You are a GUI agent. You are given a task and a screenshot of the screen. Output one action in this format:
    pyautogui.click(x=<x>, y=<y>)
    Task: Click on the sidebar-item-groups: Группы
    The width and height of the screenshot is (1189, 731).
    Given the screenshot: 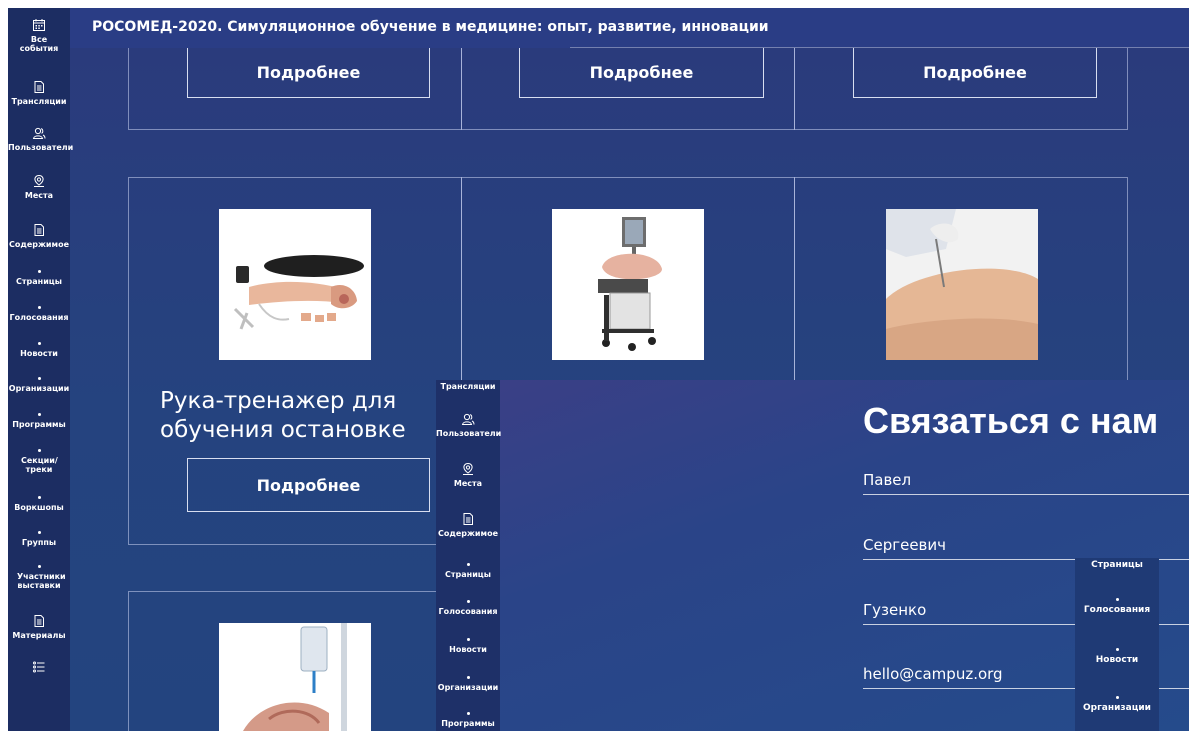 What is the action you would take?
    pyautogui.click(x=39, y=539)
    